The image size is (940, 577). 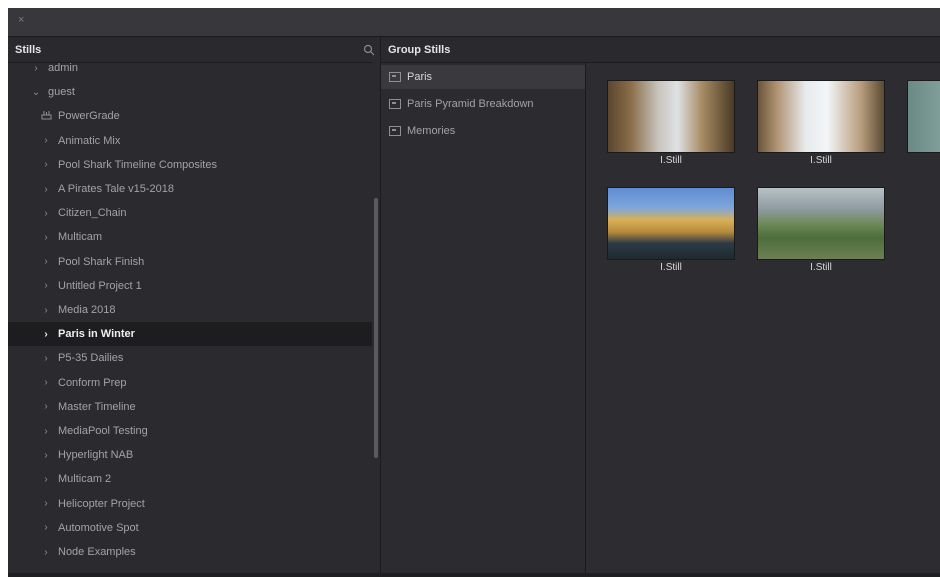 What do you see at coordinates (420, 77) in the screenshot?
I see `group-item-label: Paris` at bounding box center [420, 77].